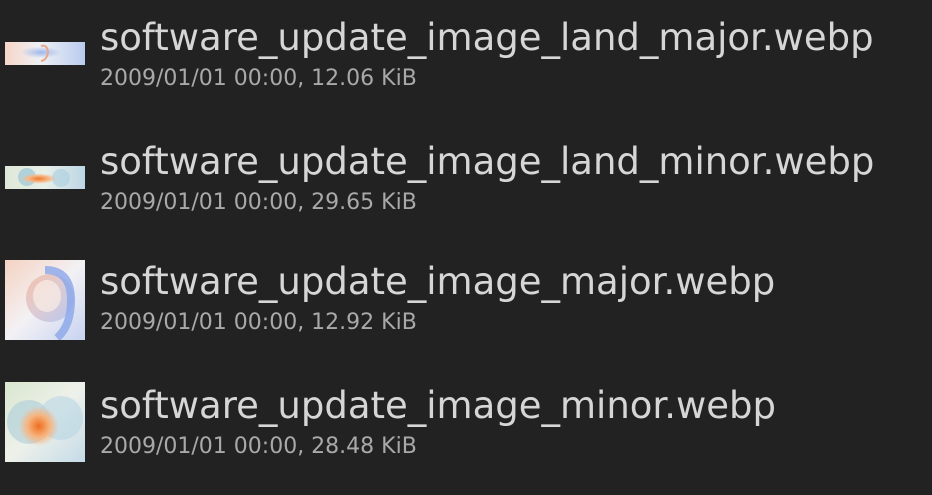 The image size is (932, 495). I want to click on portrait-major-thumbnail-icon, so click(45, 300).